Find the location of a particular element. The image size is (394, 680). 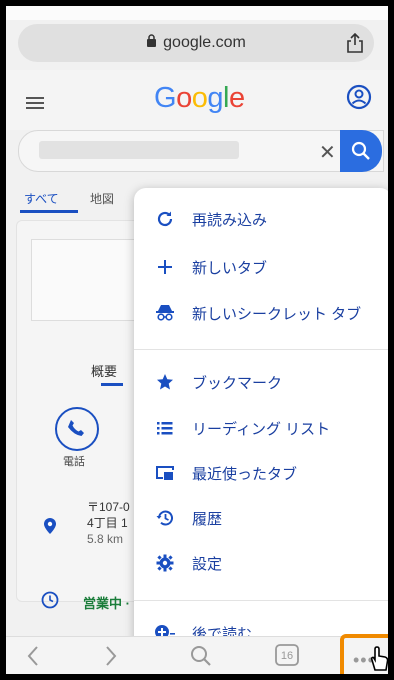

status-strip is located at coordinates (197, 13).